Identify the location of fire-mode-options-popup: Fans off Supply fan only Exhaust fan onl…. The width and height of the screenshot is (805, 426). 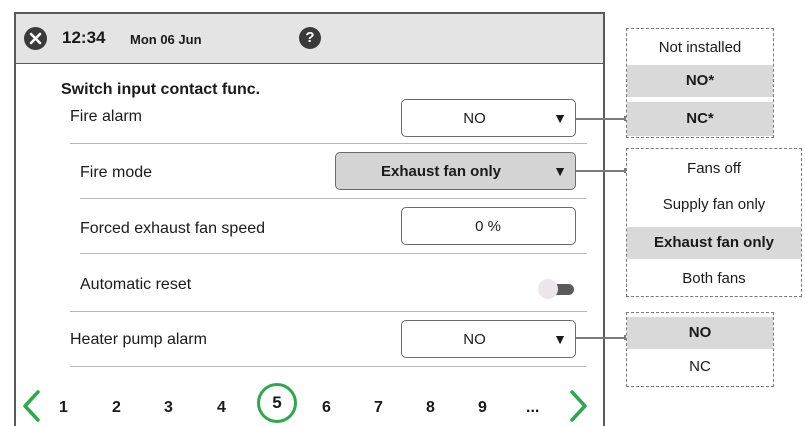
(714, 222).